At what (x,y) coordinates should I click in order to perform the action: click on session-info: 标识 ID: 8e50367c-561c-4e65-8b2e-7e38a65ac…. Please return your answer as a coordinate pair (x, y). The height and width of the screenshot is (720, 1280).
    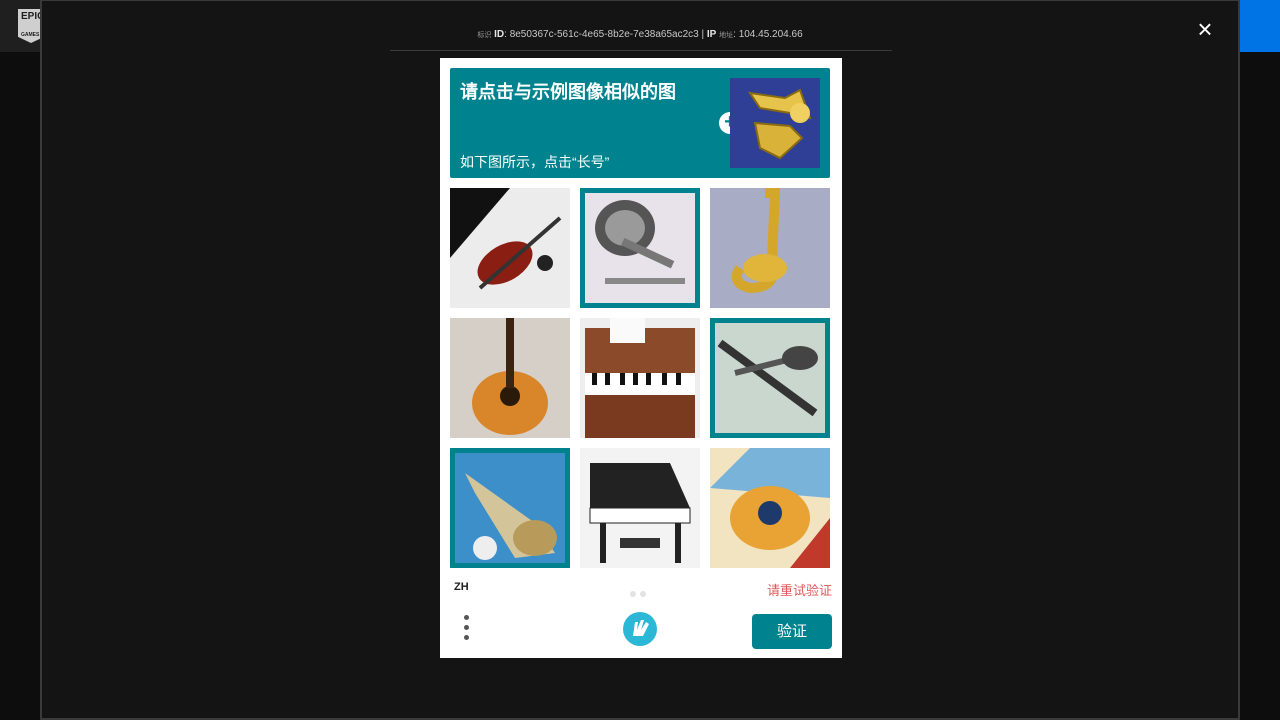
    Looking at the image, I should click on (640, 34).